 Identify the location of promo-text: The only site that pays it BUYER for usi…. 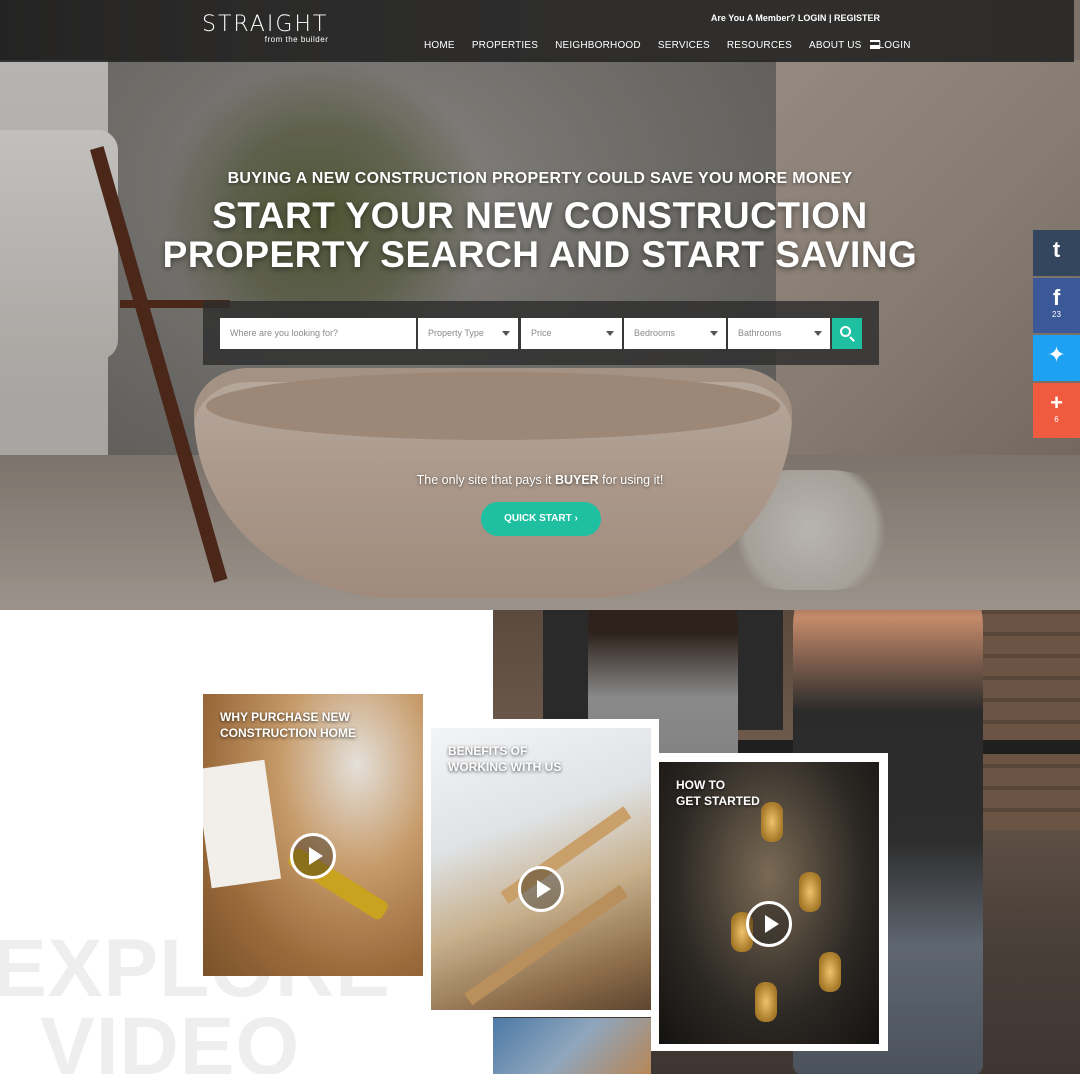
(540, 480).